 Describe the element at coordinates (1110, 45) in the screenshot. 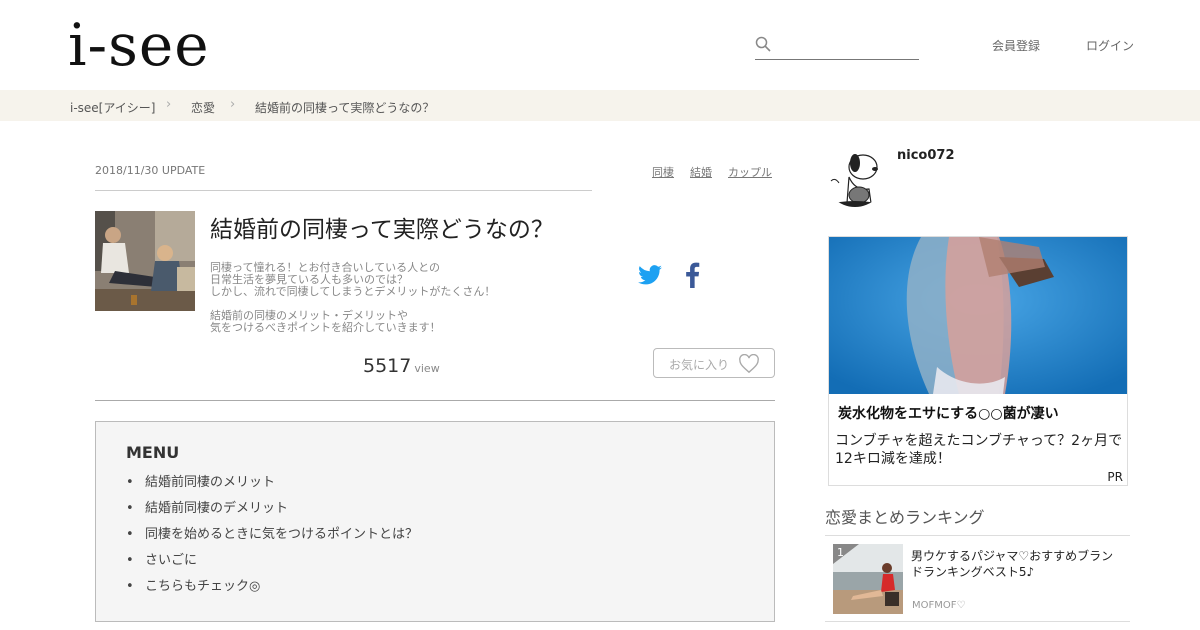

I see `login-link: ログイン` at that location.